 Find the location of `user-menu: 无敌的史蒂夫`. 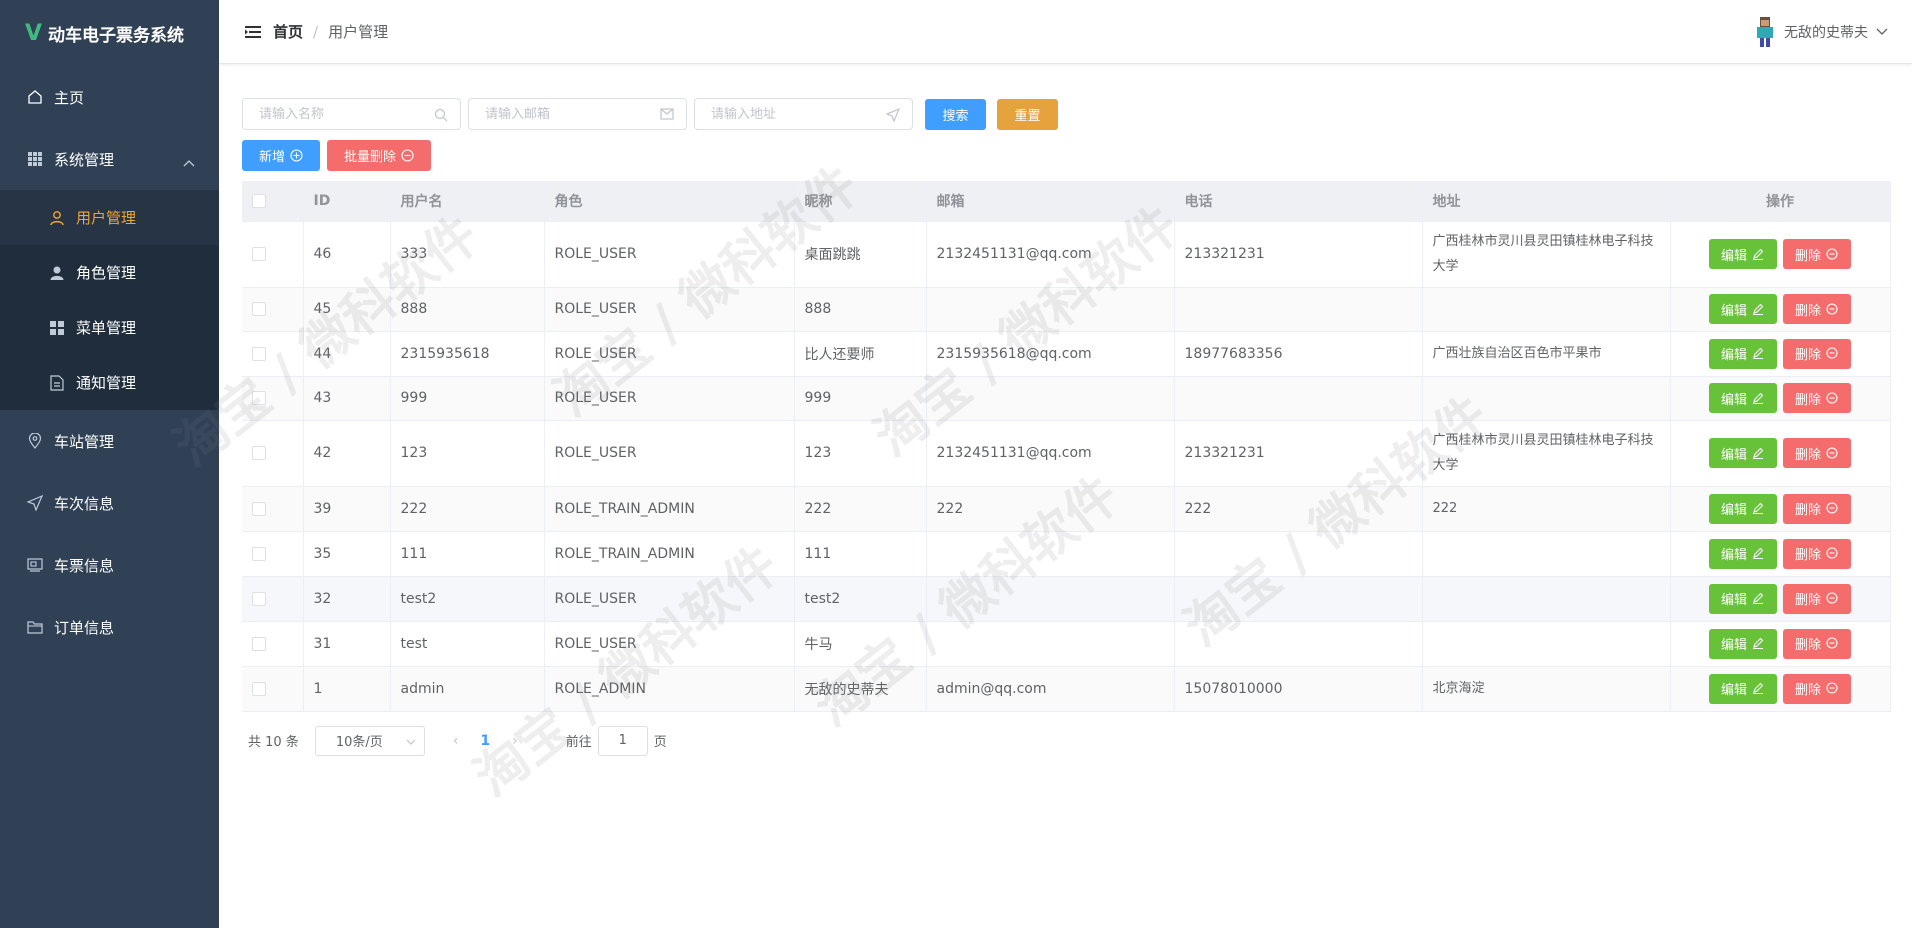

user-menu: 无敌的史蒂夫 is located at coordinates (1821, 32).